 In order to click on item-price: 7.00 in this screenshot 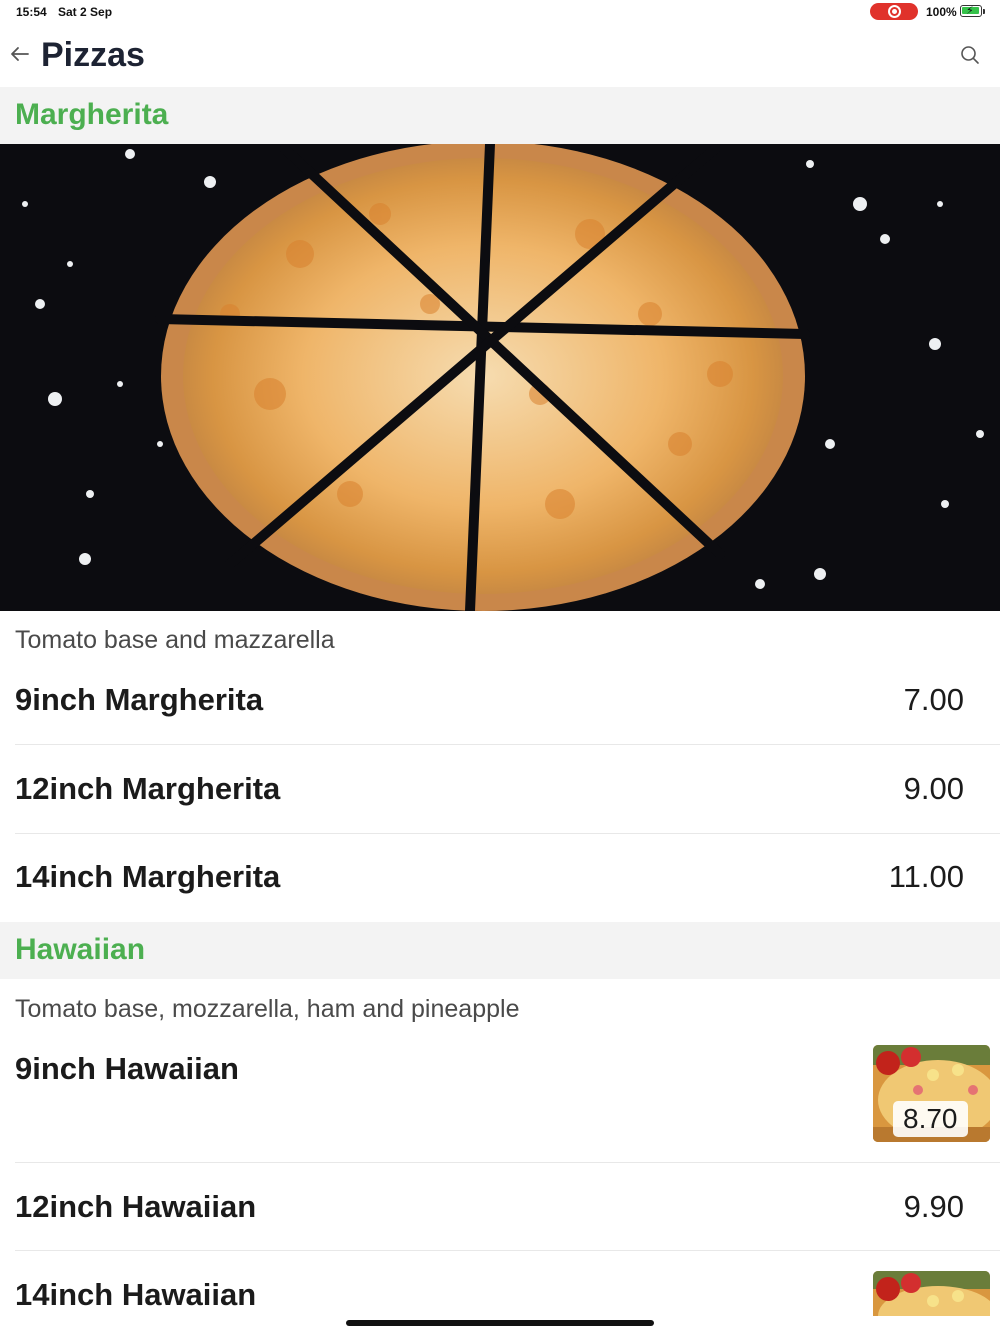, I will do `click(933, 699)`.